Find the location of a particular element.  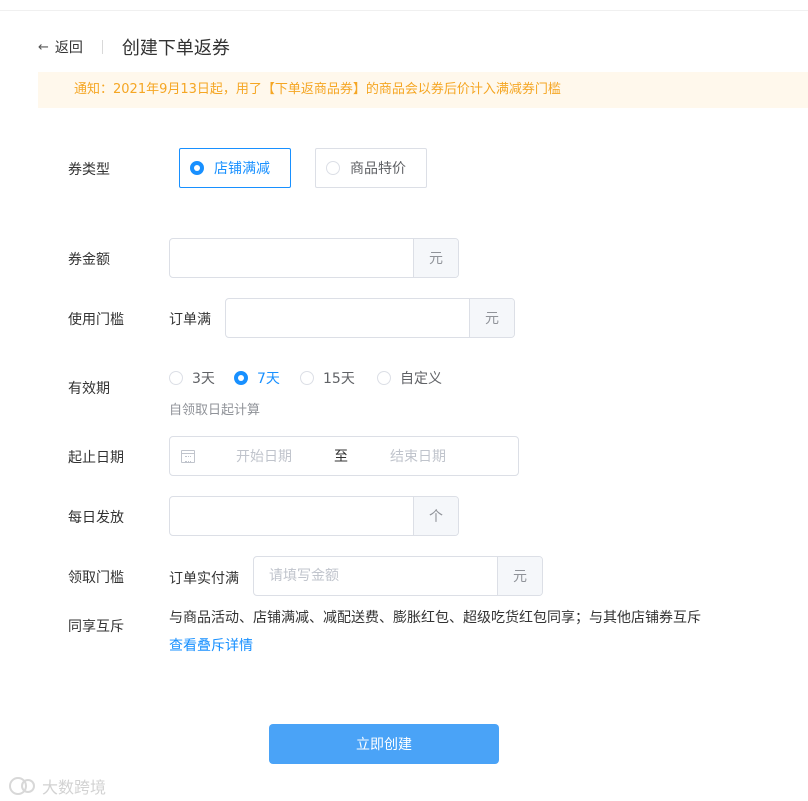

claim-threshold-prefix: 订单实付满 is located at coordinates (204, 579).